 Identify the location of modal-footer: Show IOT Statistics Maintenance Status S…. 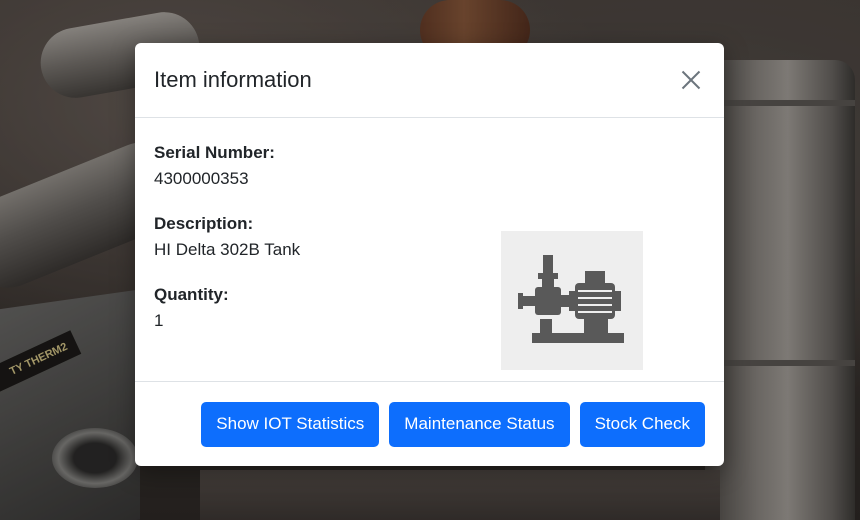
(429, 424).